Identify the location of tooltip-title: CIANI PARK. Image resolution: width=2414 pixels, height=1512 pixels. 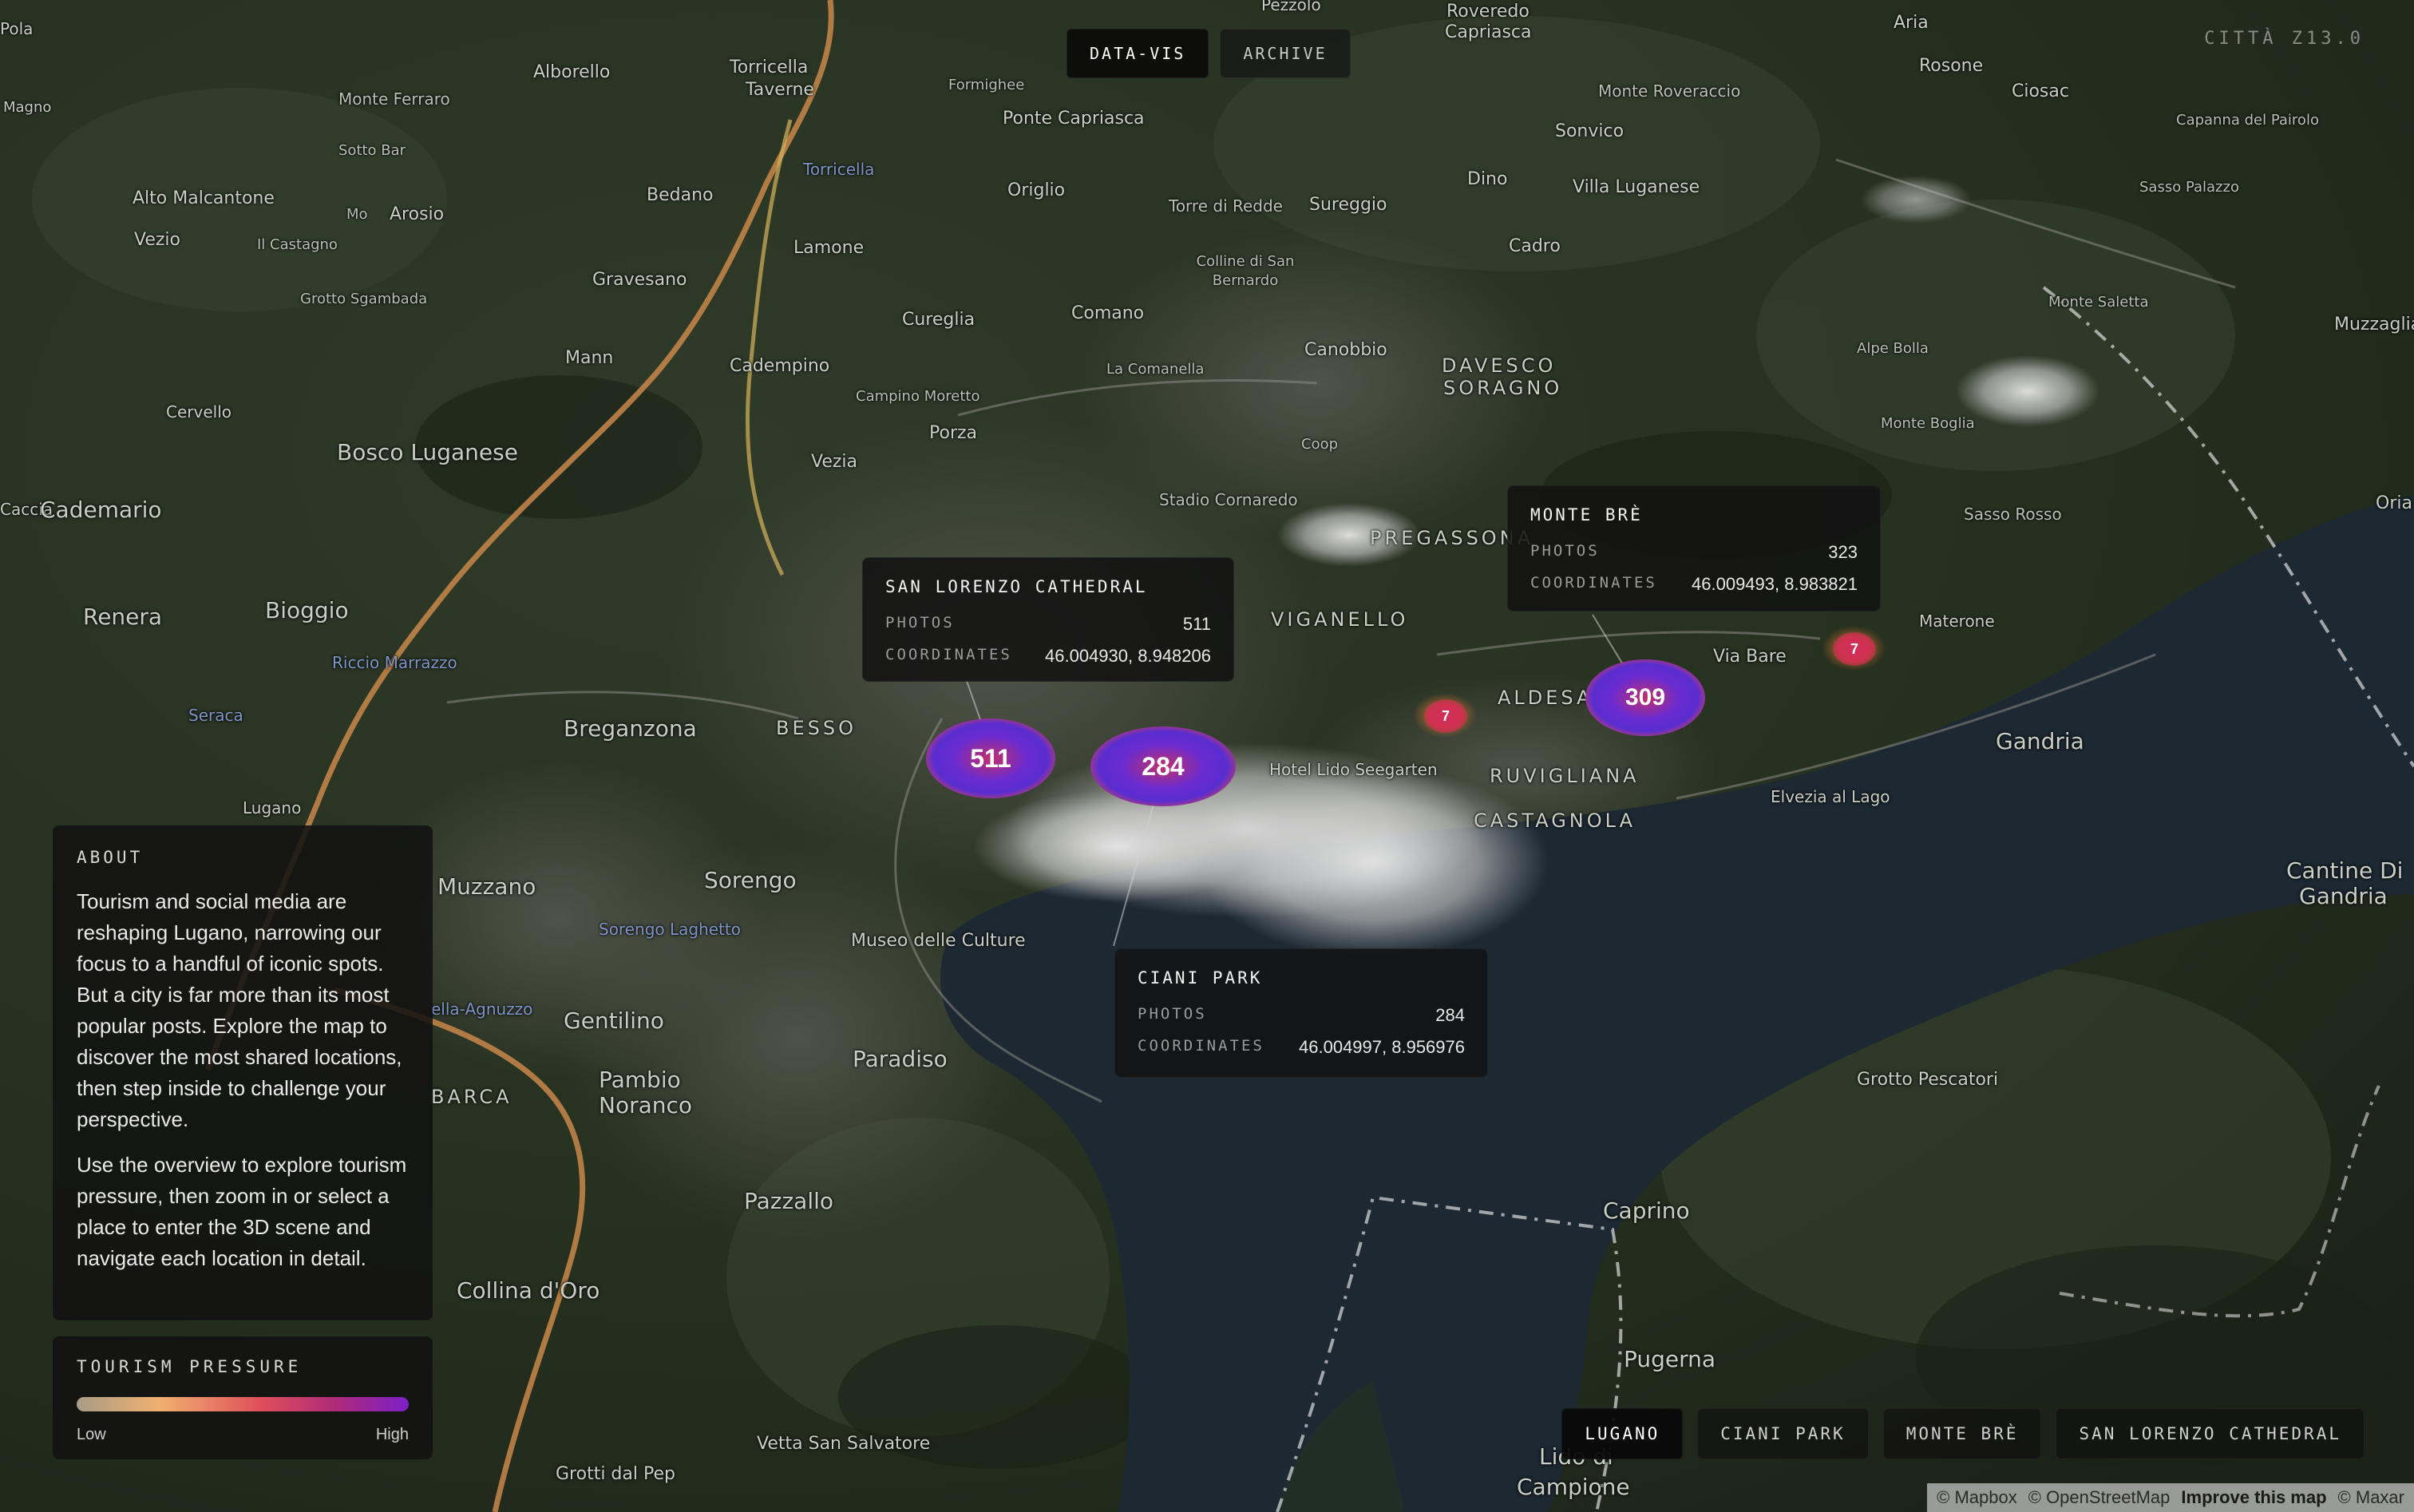
(1200, 978).